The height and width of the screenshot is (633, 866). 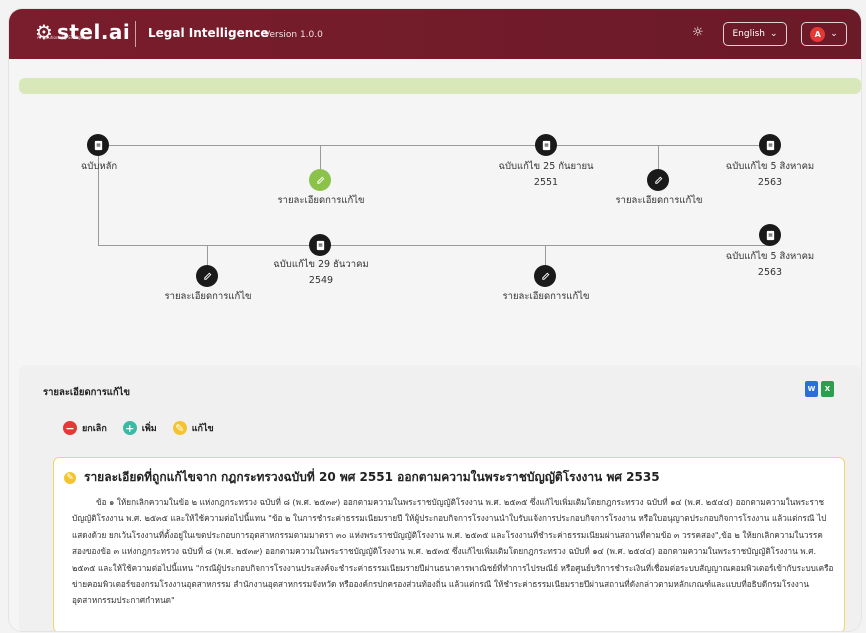 What do you see at coordinates (93, 32) in the screenshot?
I see `logo-text: stel.ai` at bounding box center [93, 32].